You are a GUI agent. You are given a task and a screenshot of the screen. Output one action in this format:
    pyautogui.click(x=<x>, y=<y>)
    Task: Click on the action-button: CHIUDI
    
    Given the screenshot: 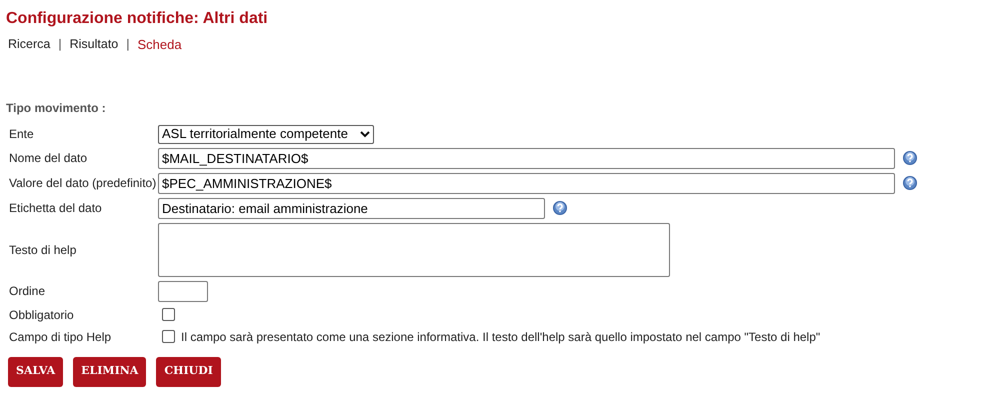 What is the action you would take?
    pyautogui.click(x=188, y=371)
    